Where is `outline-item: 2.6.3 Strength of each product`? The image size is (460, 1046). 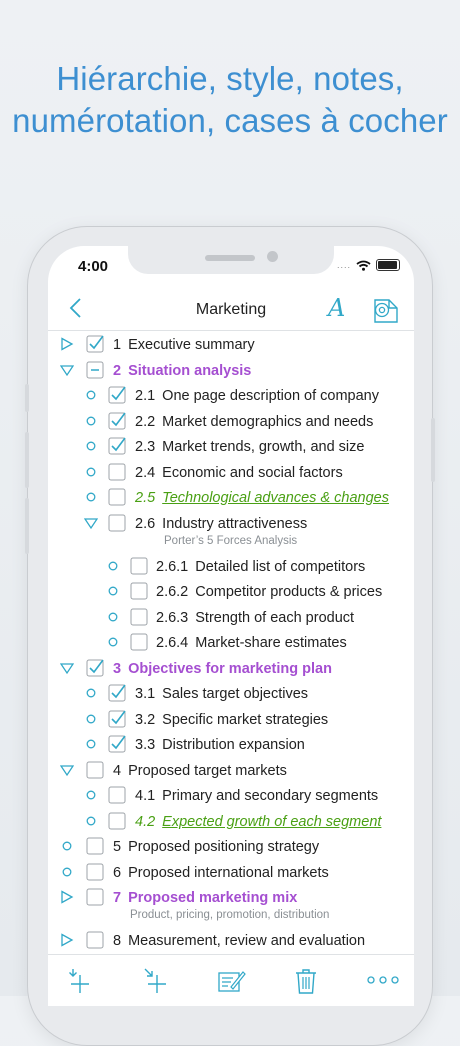
outline-item: 2.6.3 Strength of each product is located at coordinates (231, 618).